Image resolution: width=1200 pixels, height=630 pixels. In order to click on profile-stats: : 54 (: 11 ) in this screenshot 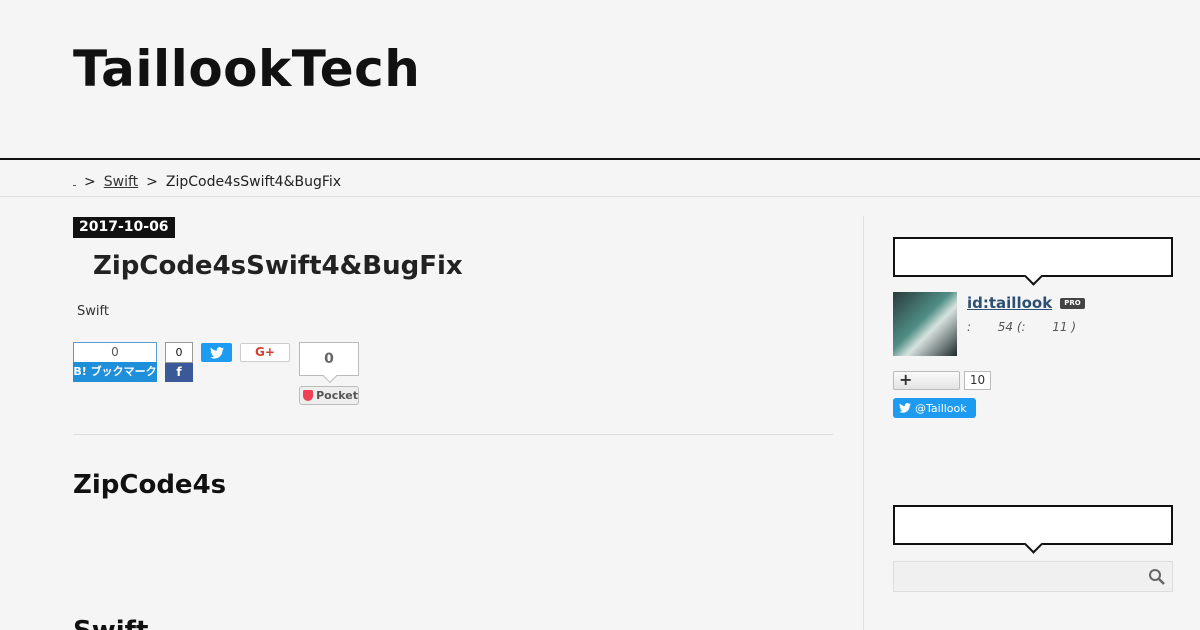, I will do `click(1022, 327)`.